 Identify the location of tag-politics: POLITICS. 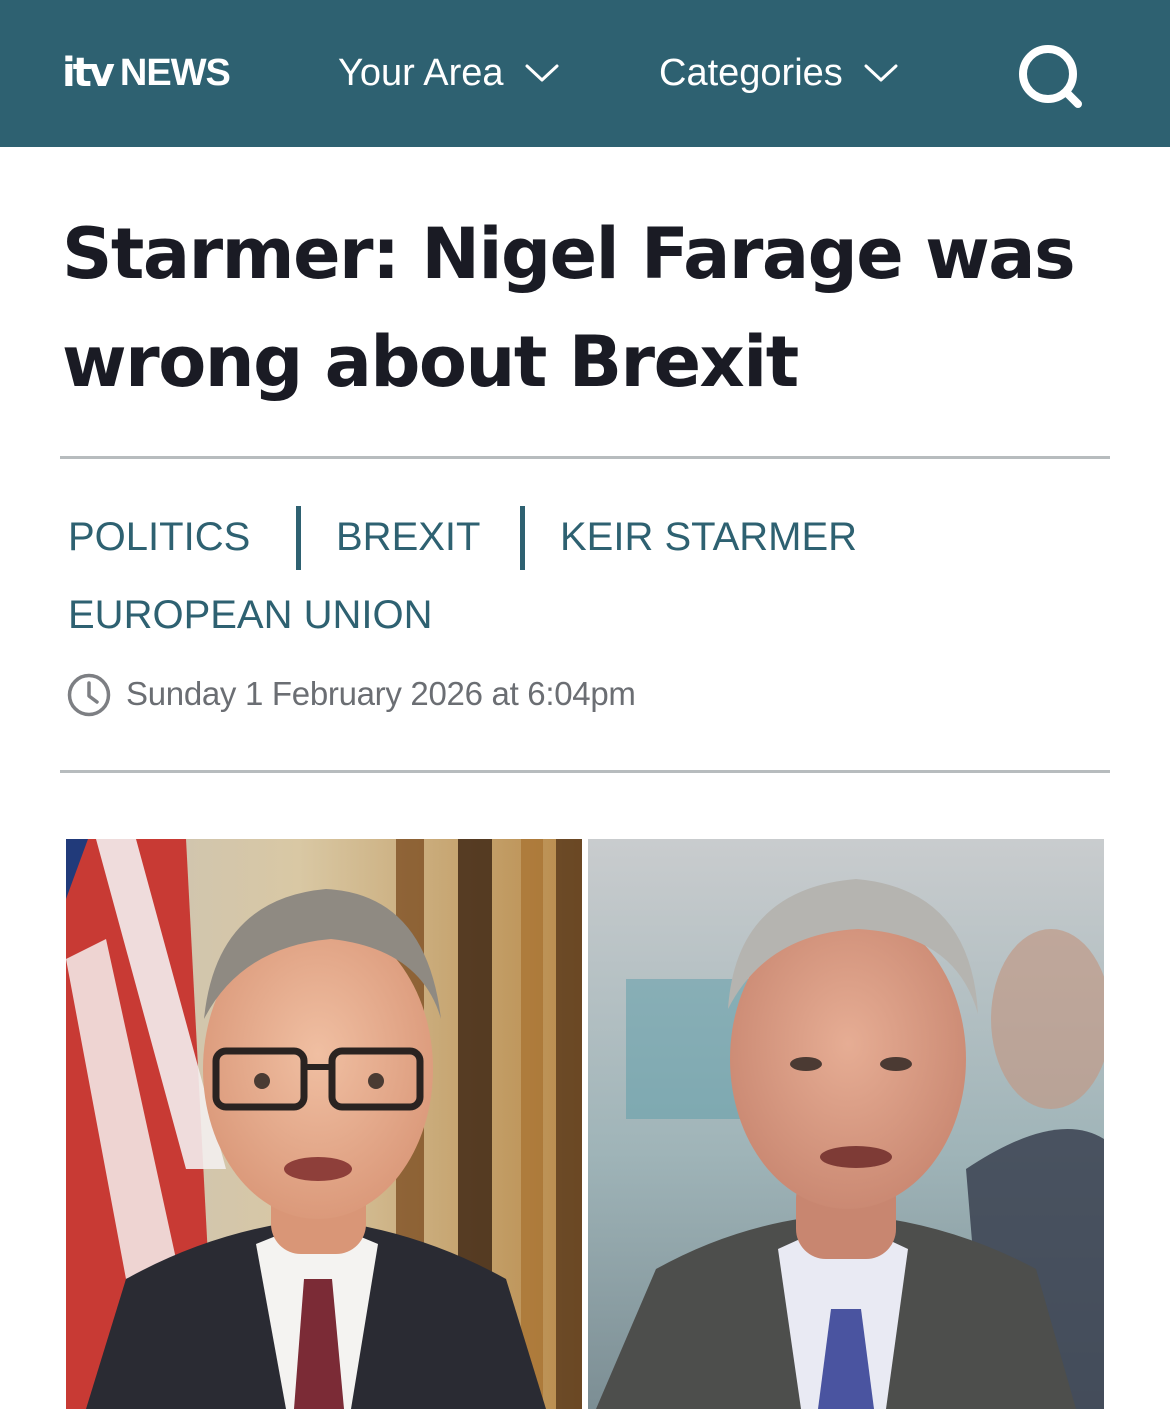
(159, 537).